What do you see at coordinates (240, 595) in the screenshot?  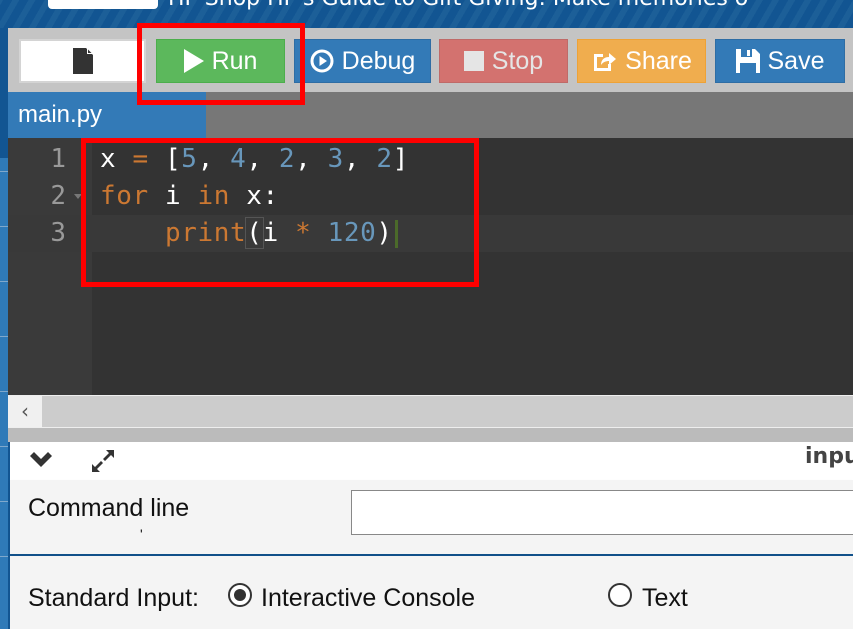 I see `interactive-console-radio` at bounding box center [240, 595].